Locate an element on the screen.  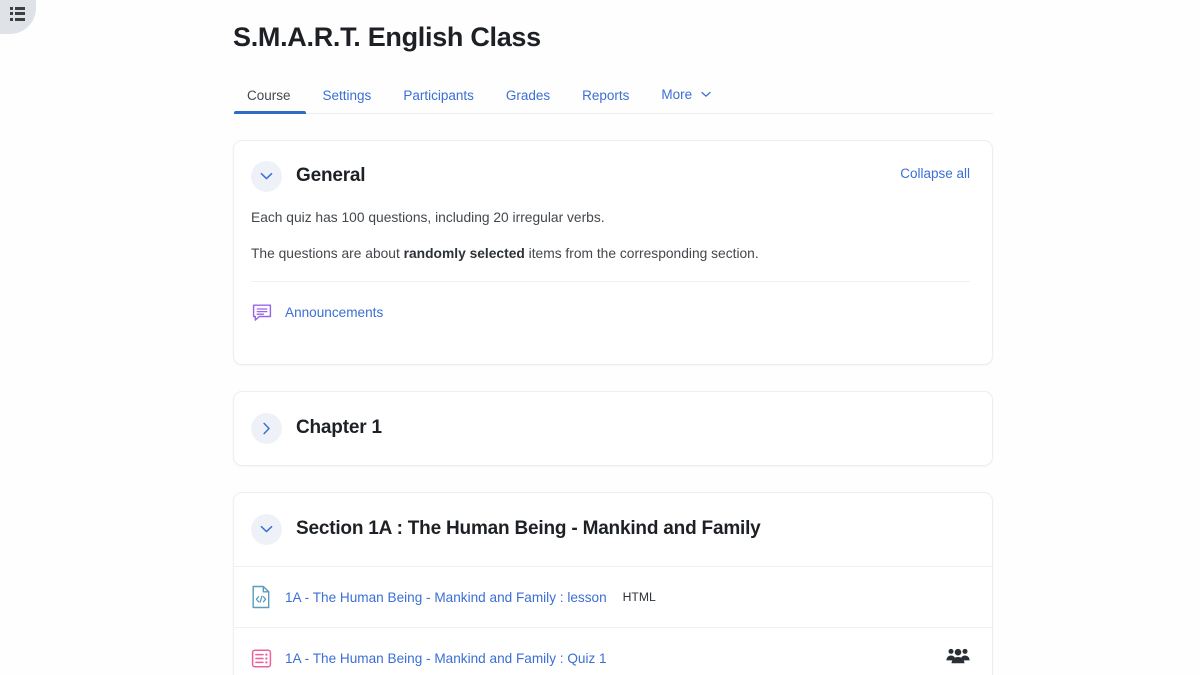
section-card-chapter-1: Chapter 1 is located at coordinates (613, 428).